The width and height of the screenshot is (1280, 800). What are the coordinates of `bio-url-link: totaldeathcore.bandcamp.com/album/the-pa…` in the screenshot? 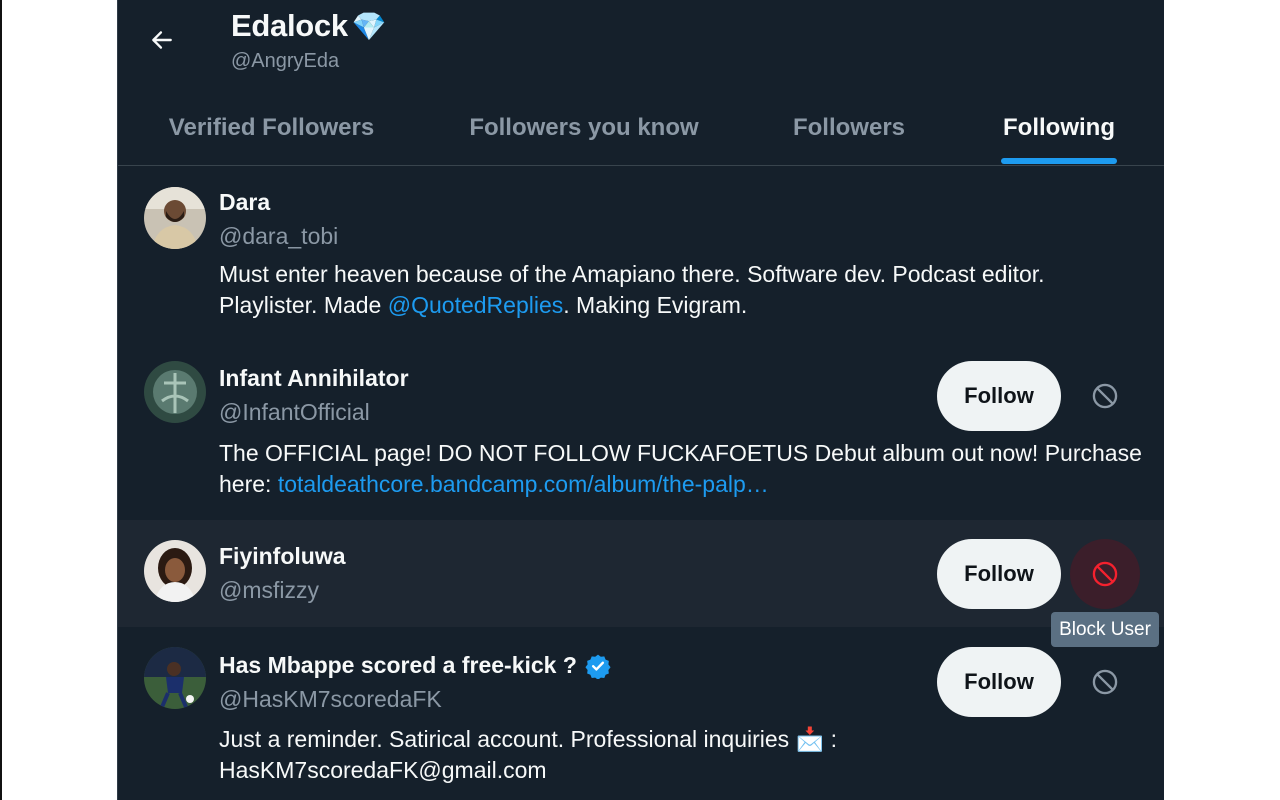 It's located at (523, 484).